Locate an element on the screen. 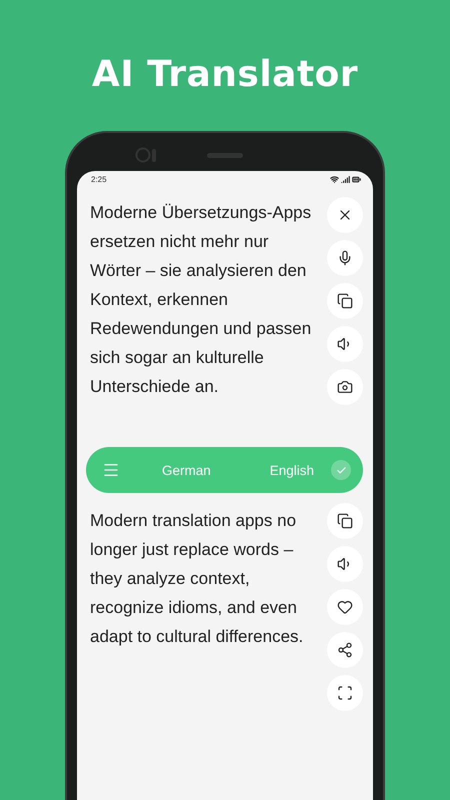  favorite-button is located at coordinates (345, 607).